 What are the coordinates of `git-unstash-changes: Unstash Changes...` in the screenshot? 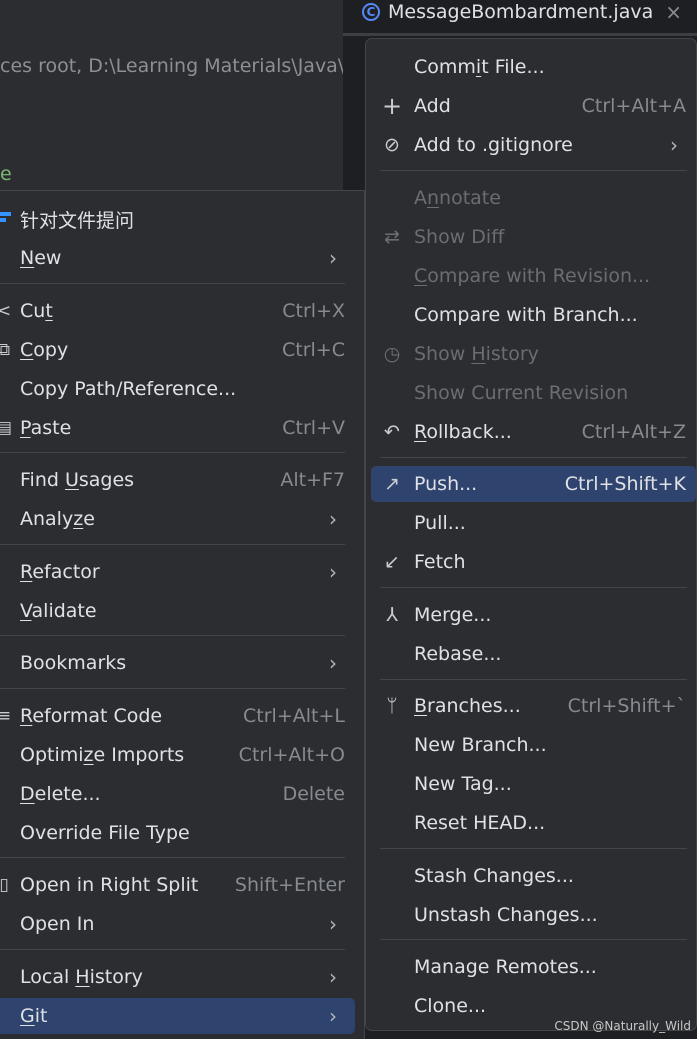 It's located at (533, 915).